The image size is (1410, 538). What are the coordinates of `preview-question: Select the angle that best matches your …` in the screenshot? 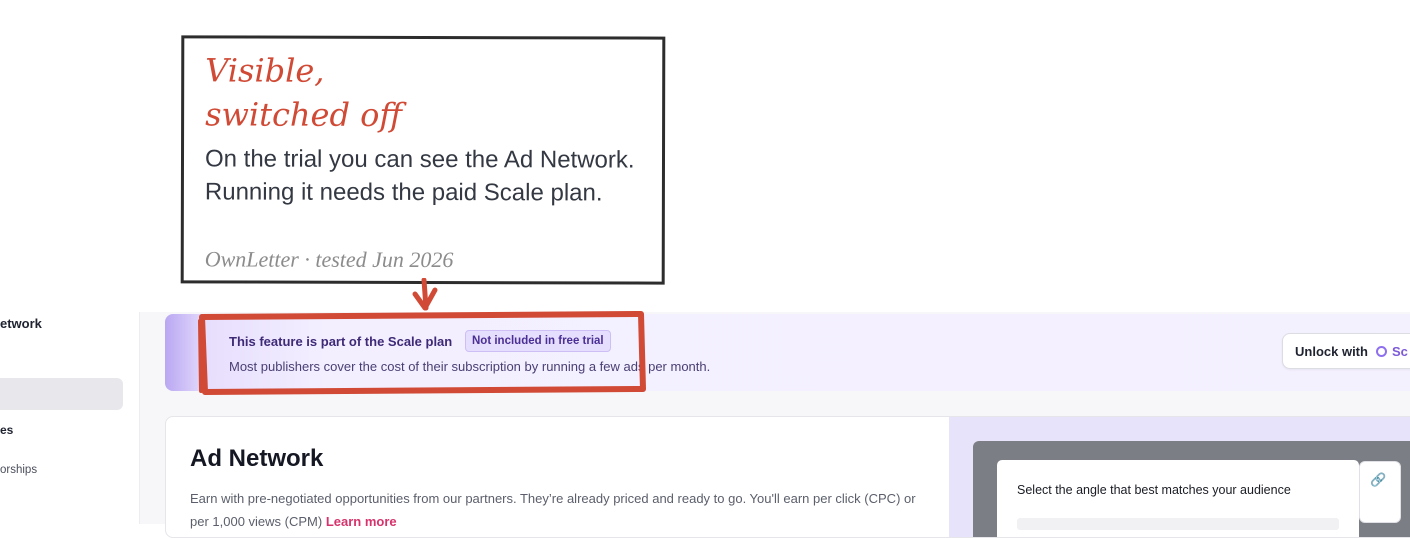 It's located at (1154, 490).